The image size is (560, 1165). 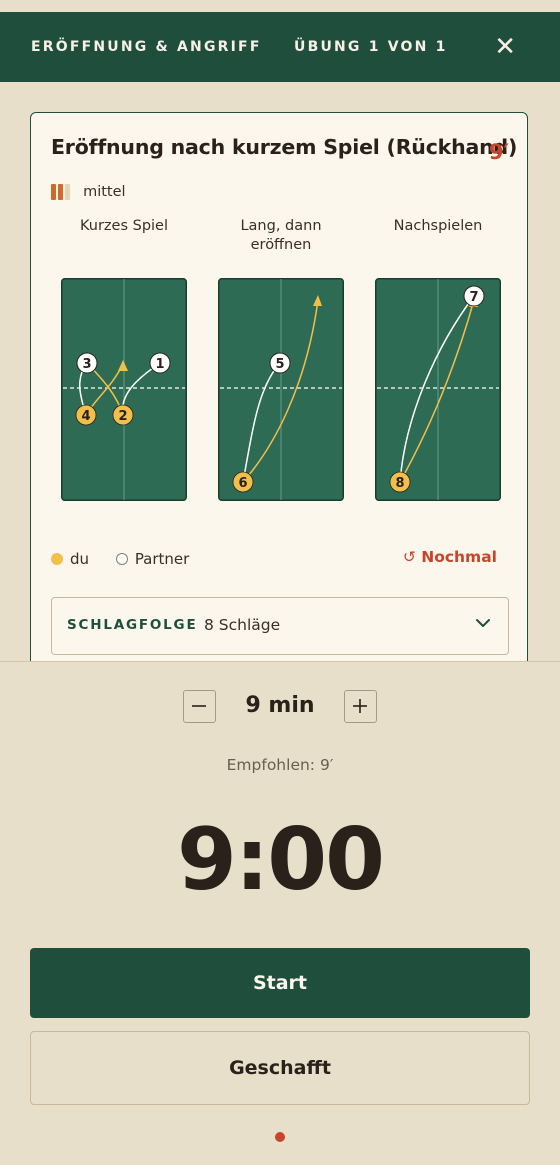 I want to click on legend-partner: Partner, so click(x=162, y=558).